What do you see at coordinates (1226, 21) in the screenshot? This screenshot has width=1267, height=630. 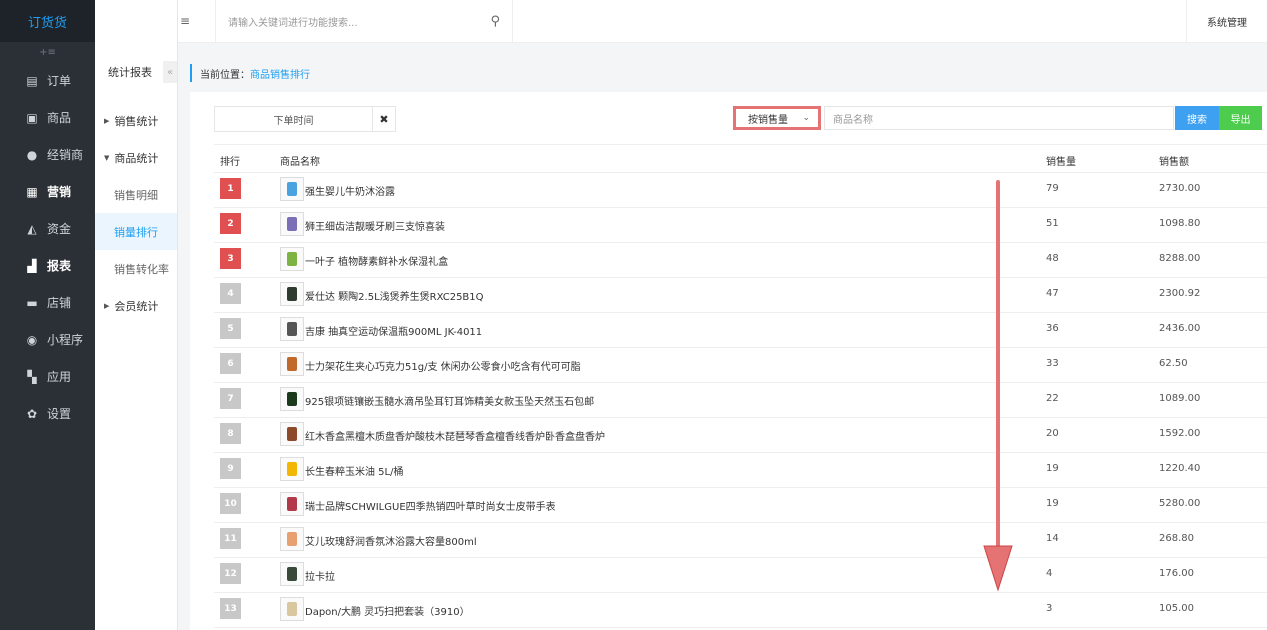 I see `system-management-button: 系统管理` at bounding box center [1226, 21].